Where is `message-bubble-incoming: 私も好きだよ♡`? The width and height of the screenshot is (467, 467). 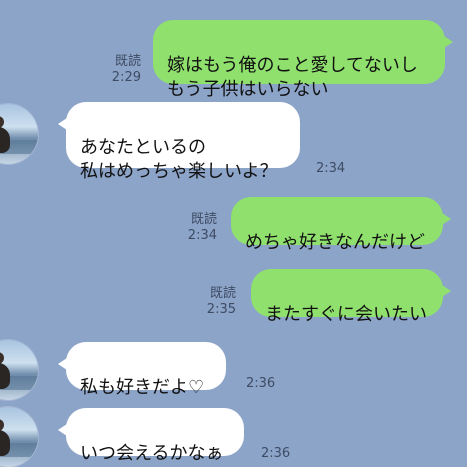
message-bubble-incoming: 私も好きだよ♡ is located at coordinates (142, 370).